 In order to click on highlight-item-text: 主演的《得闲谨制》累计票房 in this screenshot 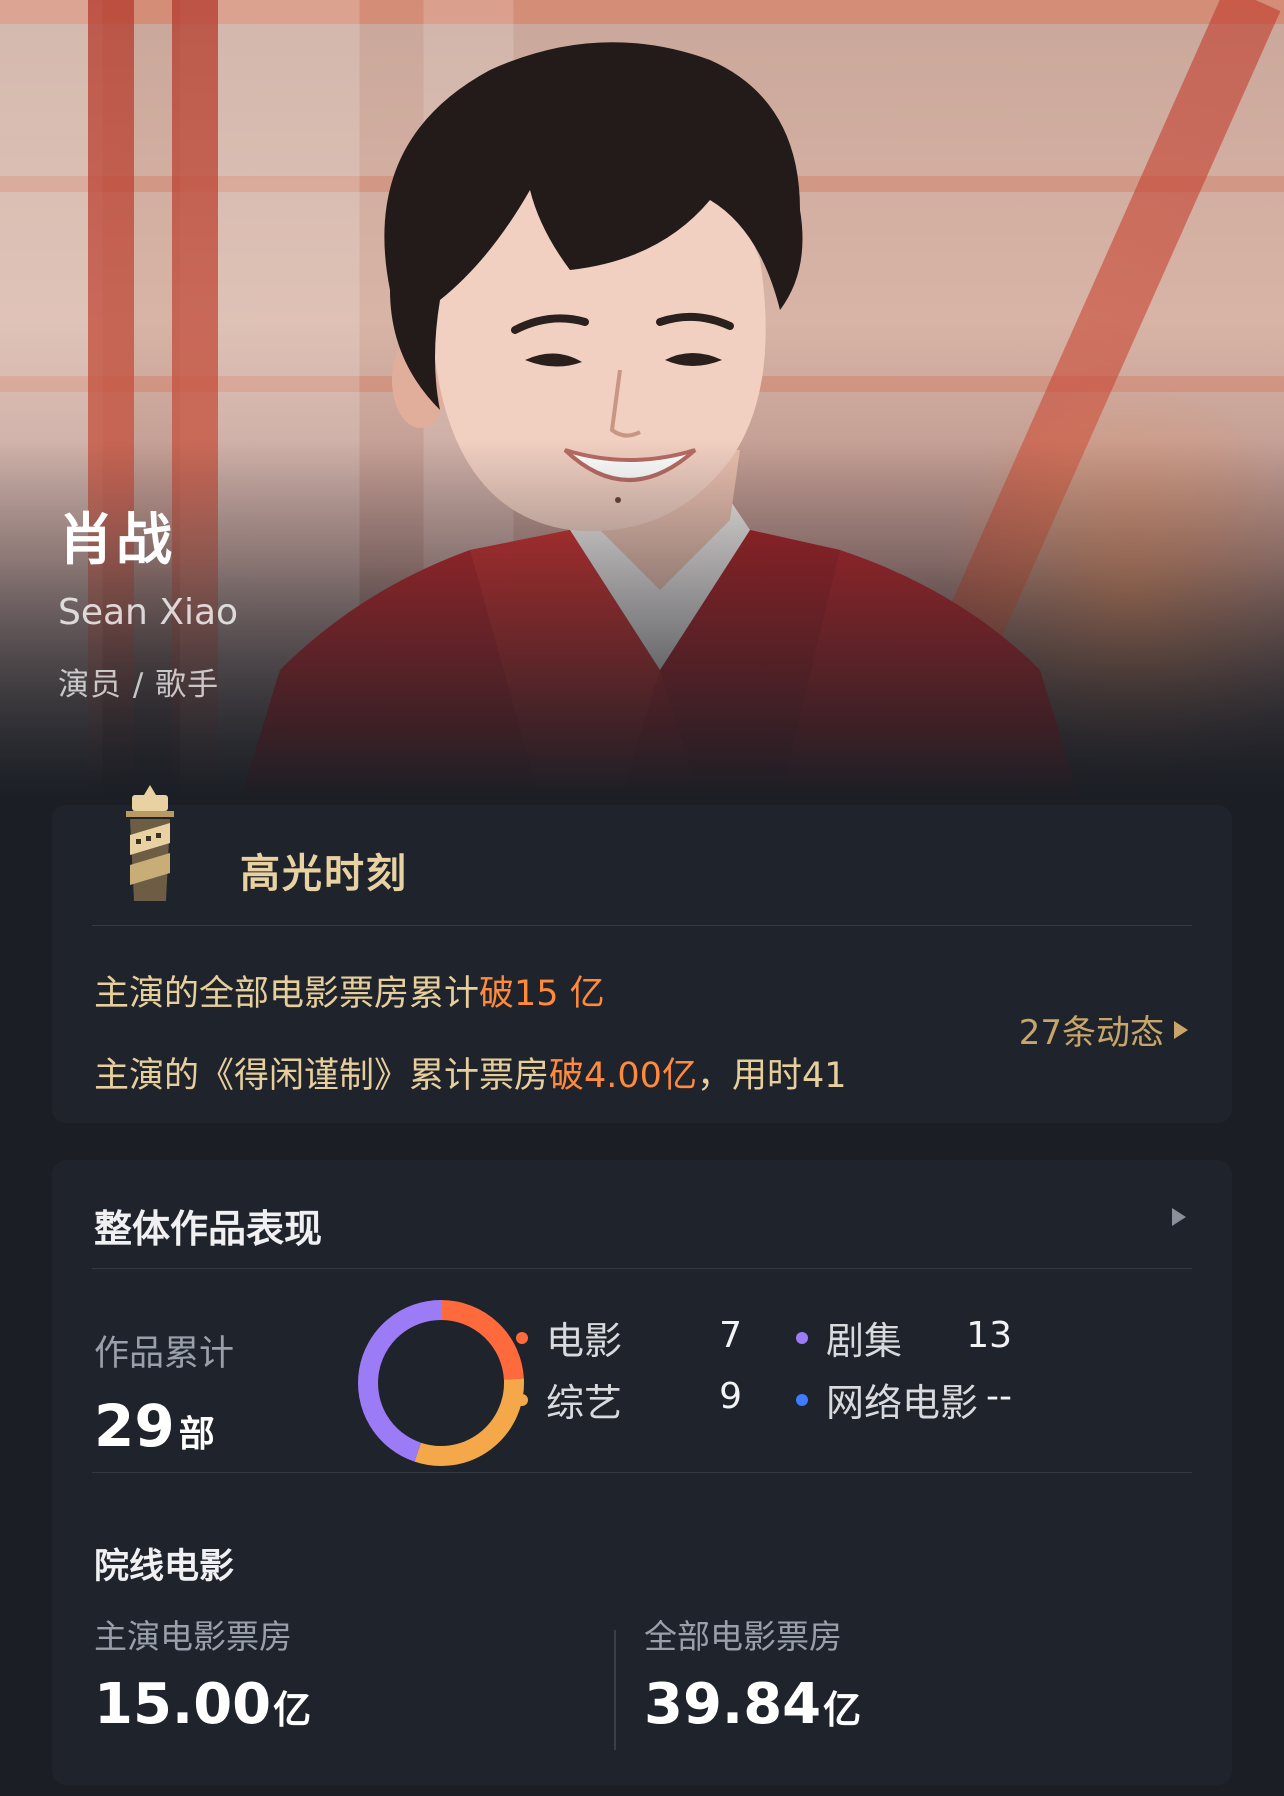, I will do `click(322, 1076)`.